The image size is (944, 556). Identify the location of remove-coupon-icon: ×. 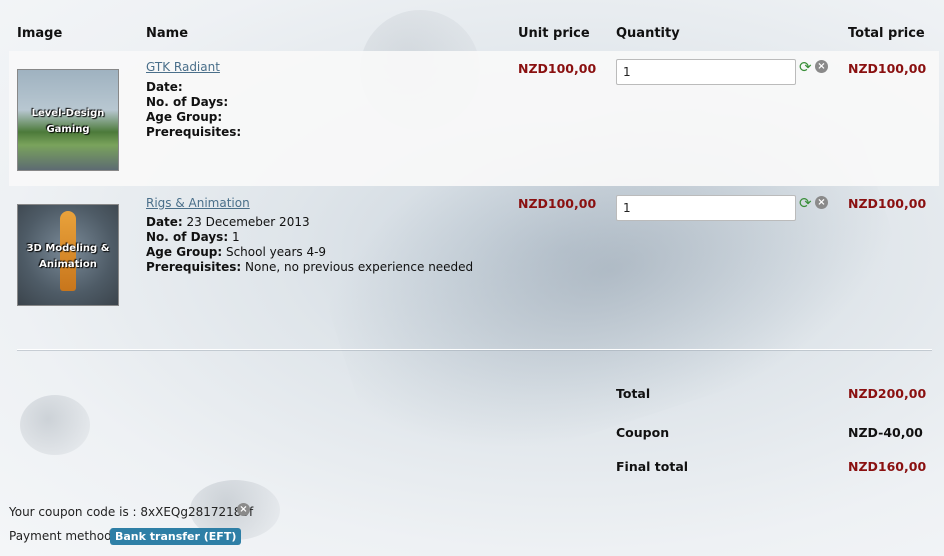
(243, 509).